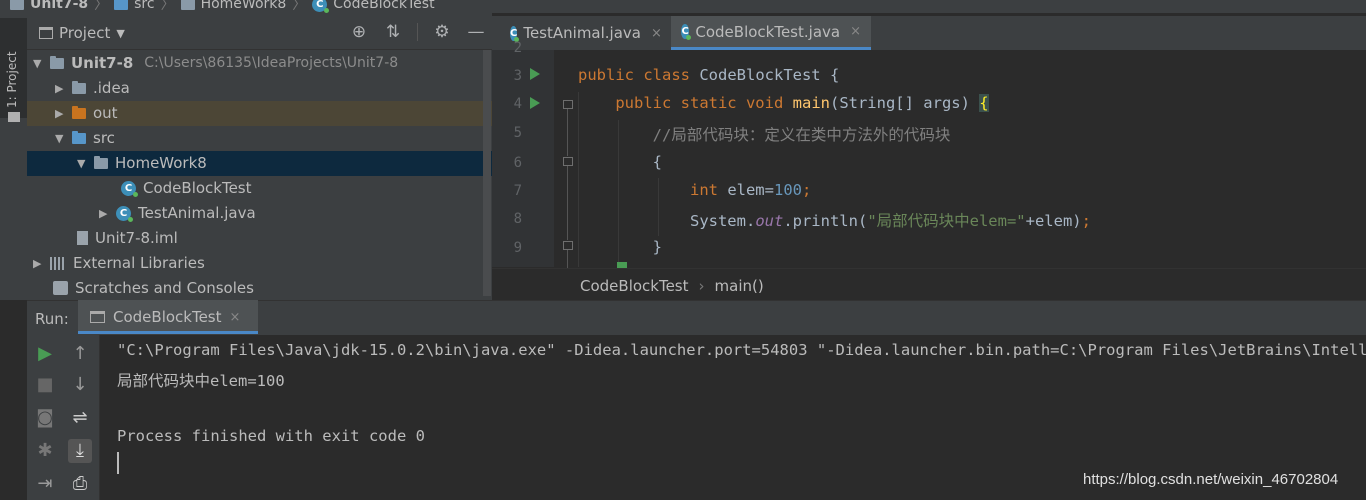  Describe the element at coordinates (517, 48) in the screenshot. I see `line-number: 2` at that location.